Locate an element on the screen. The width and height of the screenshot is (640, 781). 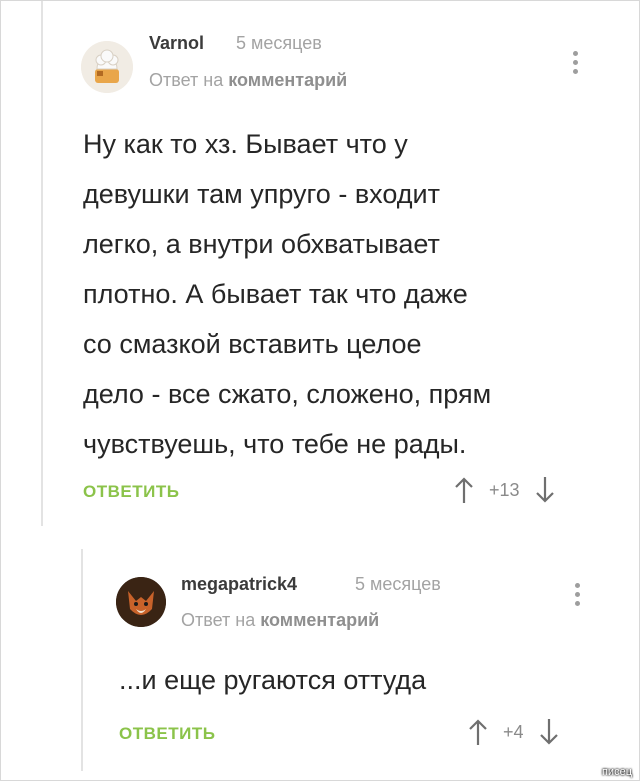
watermark: пиcец is located at coordinates (616, 772).